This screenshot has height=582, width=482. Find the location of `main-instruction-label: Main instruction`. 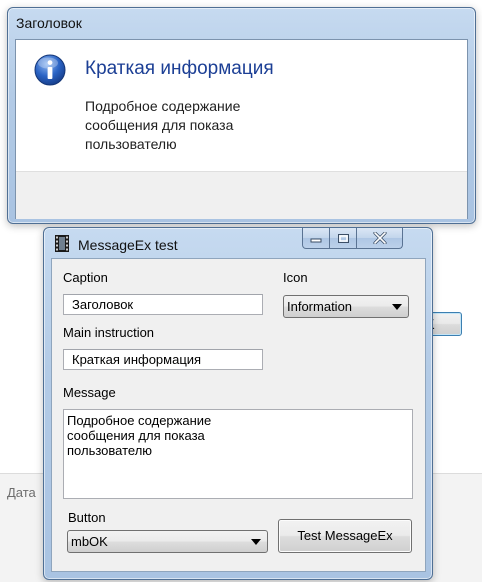

main-instruction-label: Main instruction is located at coordinates (109, 332).